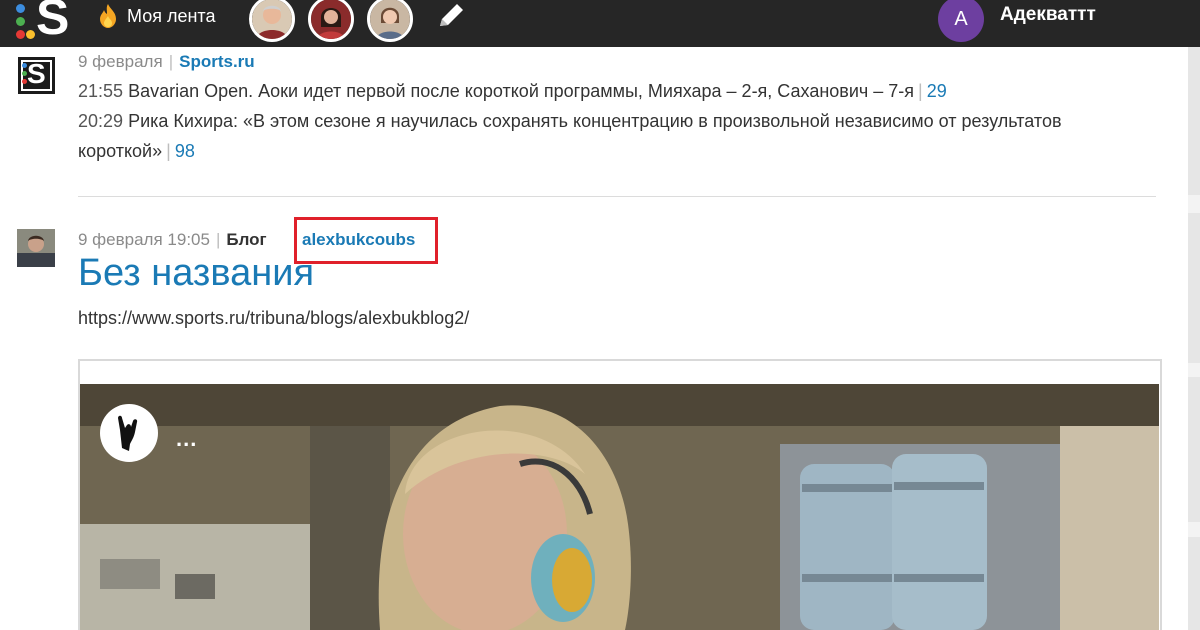 Image resolution: width=1200 pixels, height=630 pixels. Describe the element at coordinates (171, 15) in the screenshot. I see `my-feed-label: Моя лента` at that location.